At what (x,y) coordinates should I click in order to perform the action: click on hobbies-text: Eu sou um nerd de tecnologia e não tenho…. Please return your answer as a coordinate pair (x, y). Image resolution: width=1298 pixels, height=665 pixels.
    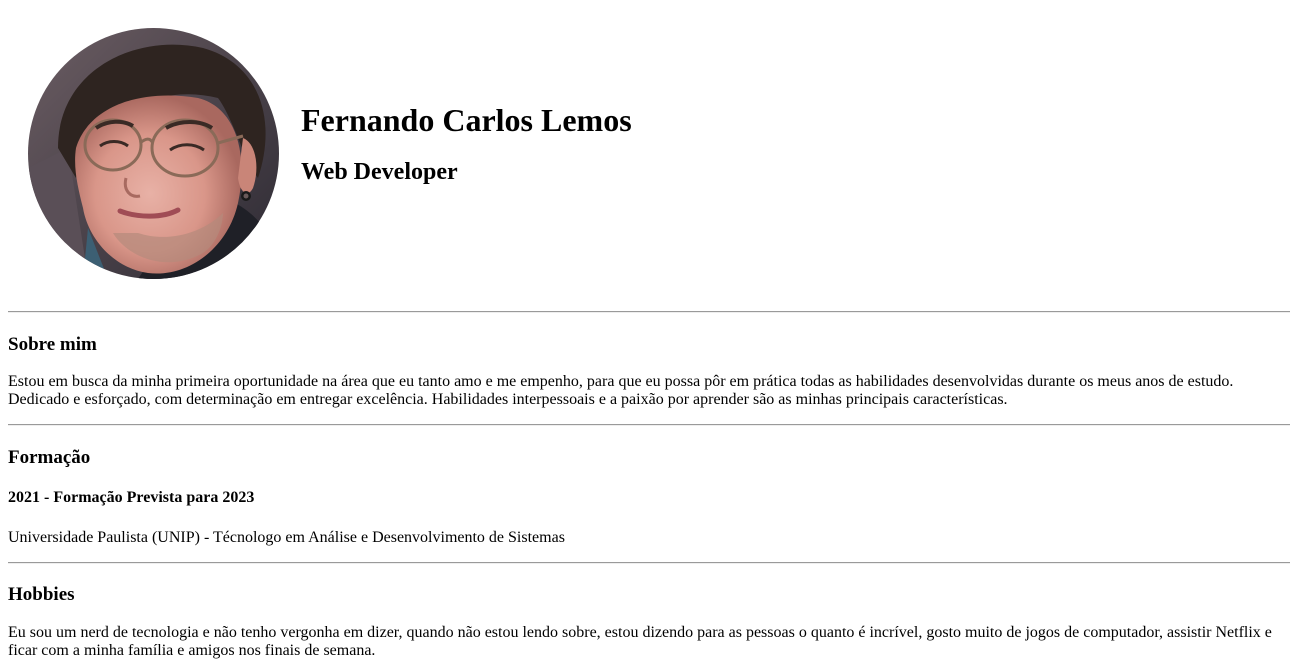
    Looking at the image, I should click on (640, 641).